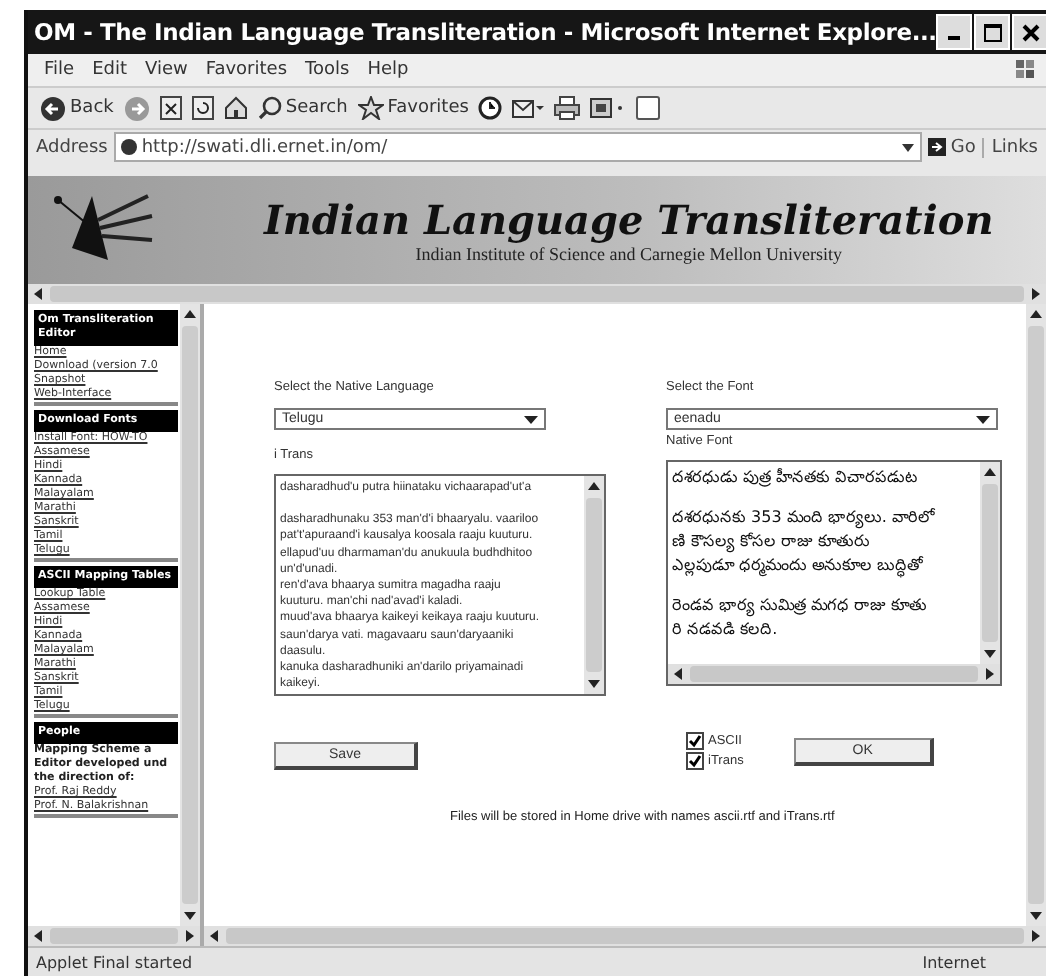 This screenshot has width=1046, height=976. I want to click on menu-item: View, so click(166, 70).